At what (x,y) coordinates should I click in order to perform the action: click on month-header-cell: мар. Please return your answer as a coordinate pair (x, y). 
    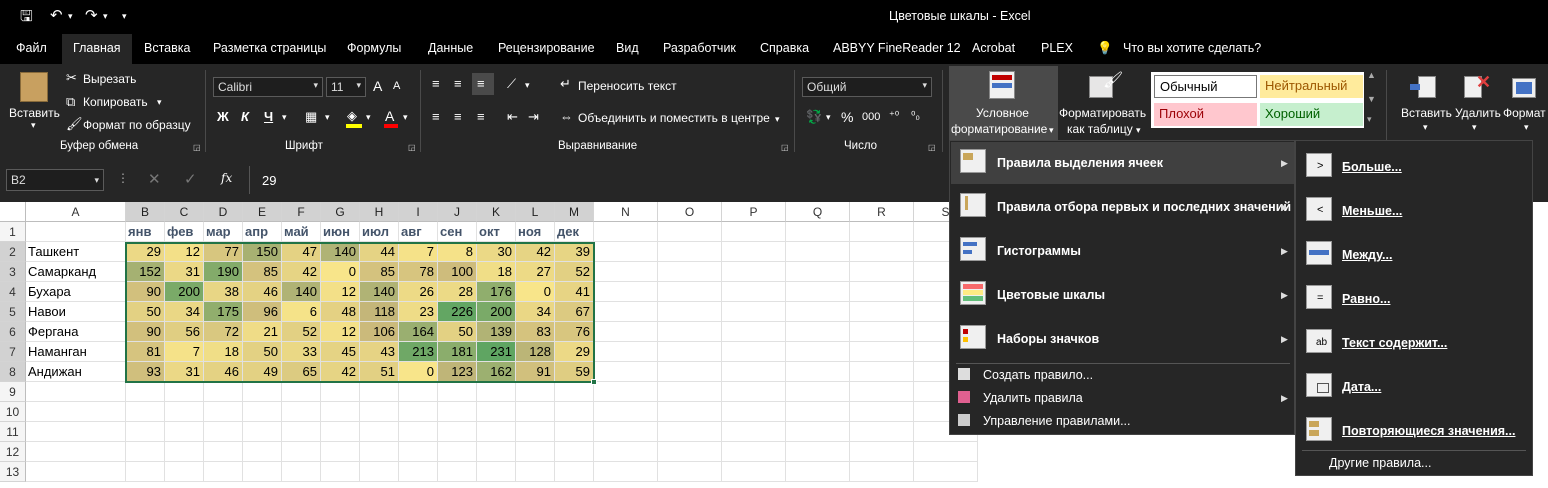
    Looking at the image, I should click on (223, 232).